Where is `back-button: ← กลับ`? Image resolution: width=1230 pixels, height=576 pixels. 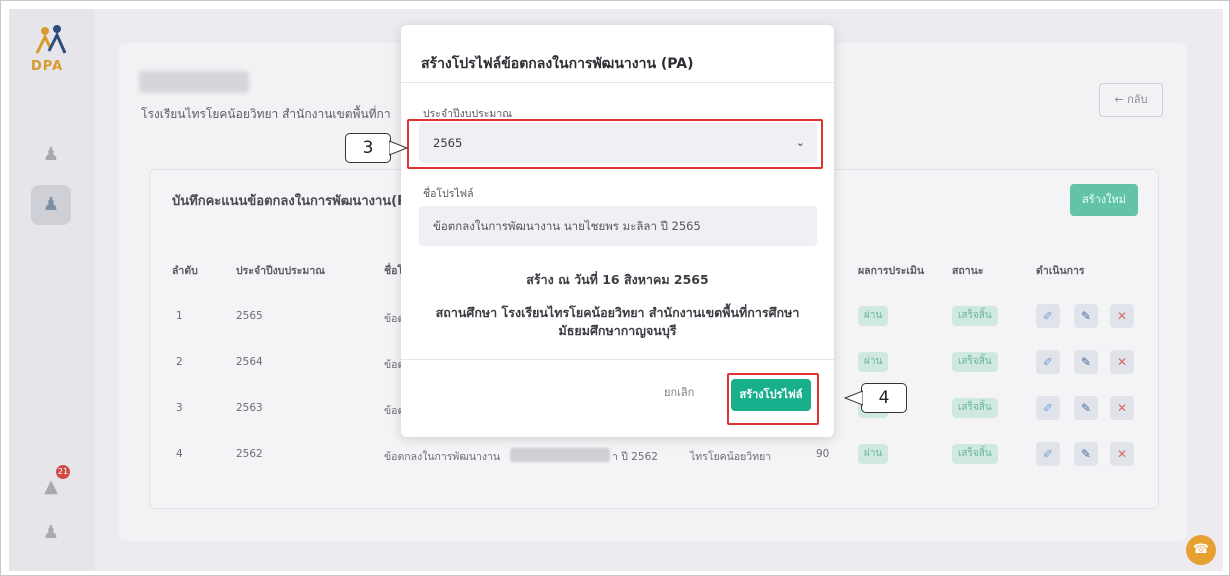
back-button: ← กลับ is located at coordinates (1131, 100).